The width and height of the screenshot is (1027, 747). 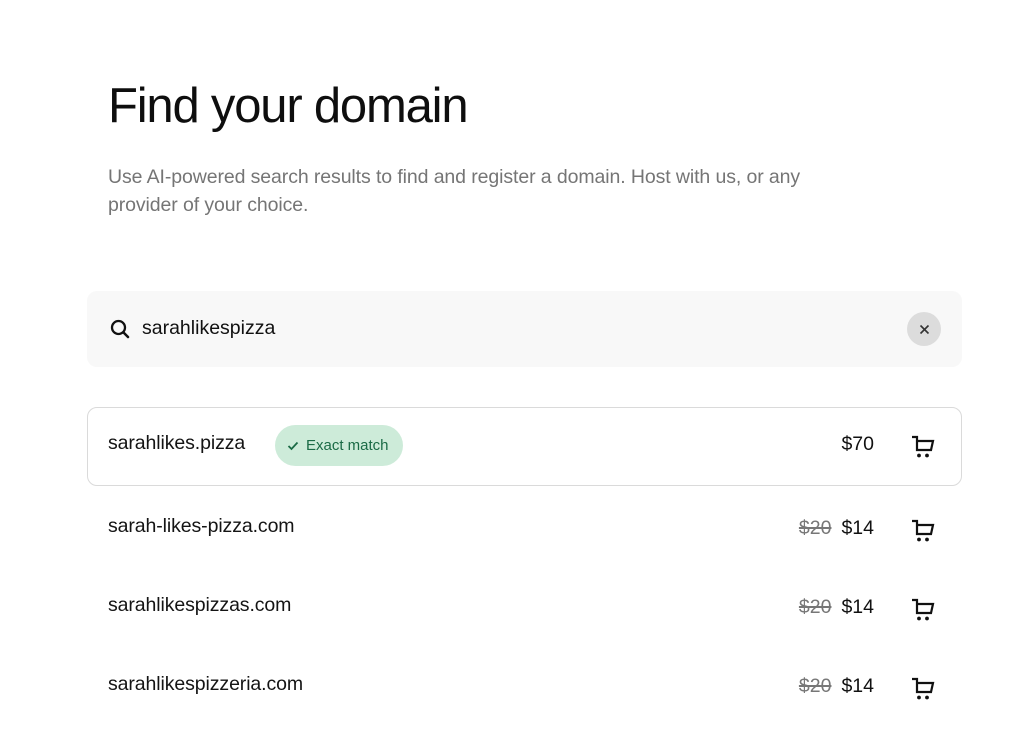 What do you see at coordinates (206, 684) in the screenshot?
I see `domain-name: sarahlikespizzeria.com` at bounding box center [206, 684].